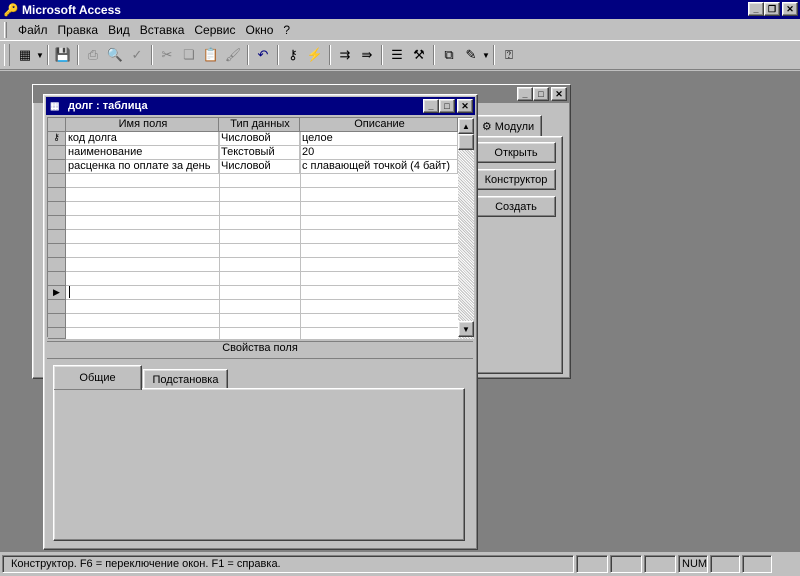  I want to click on help-icon: ⍰, so click(509, 55).